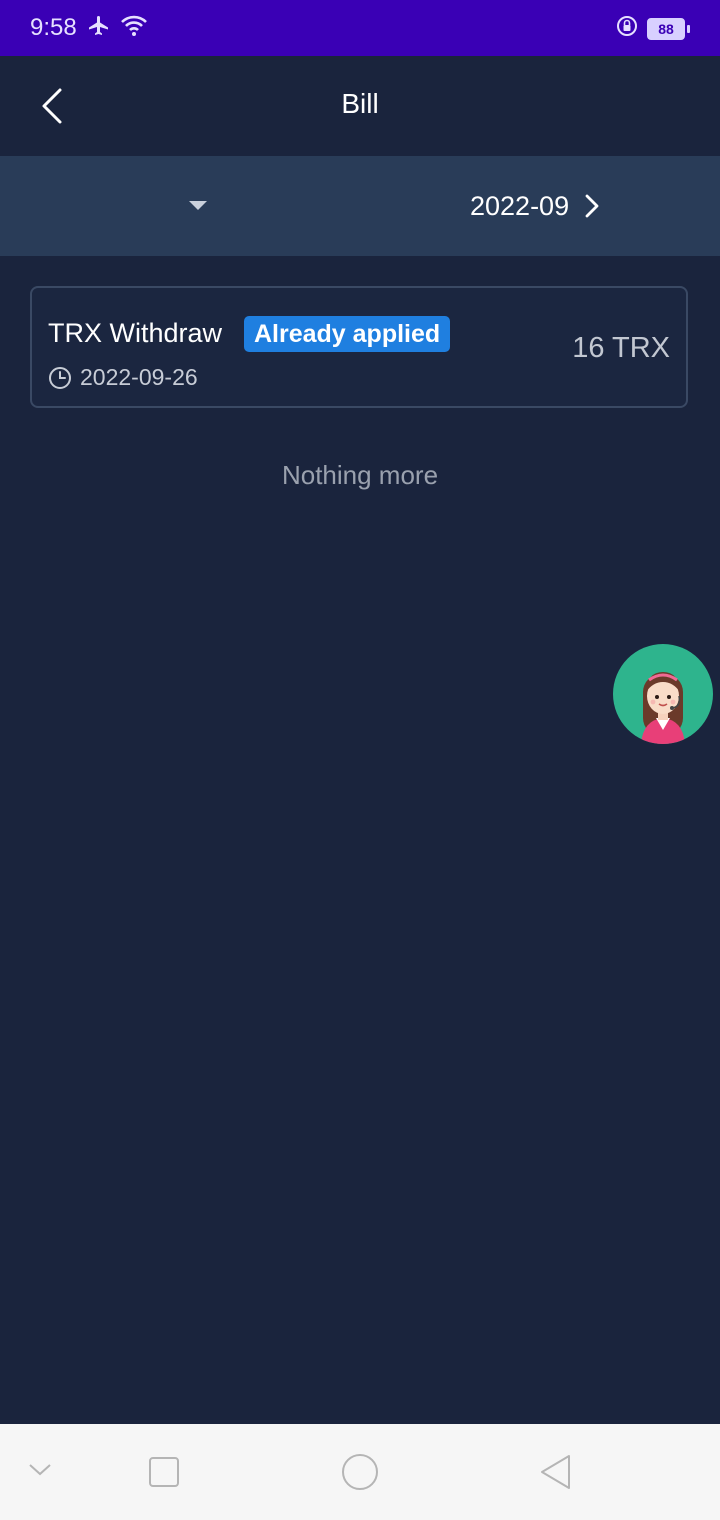  I want to click on chevron-right-icon, so click(592, 206).